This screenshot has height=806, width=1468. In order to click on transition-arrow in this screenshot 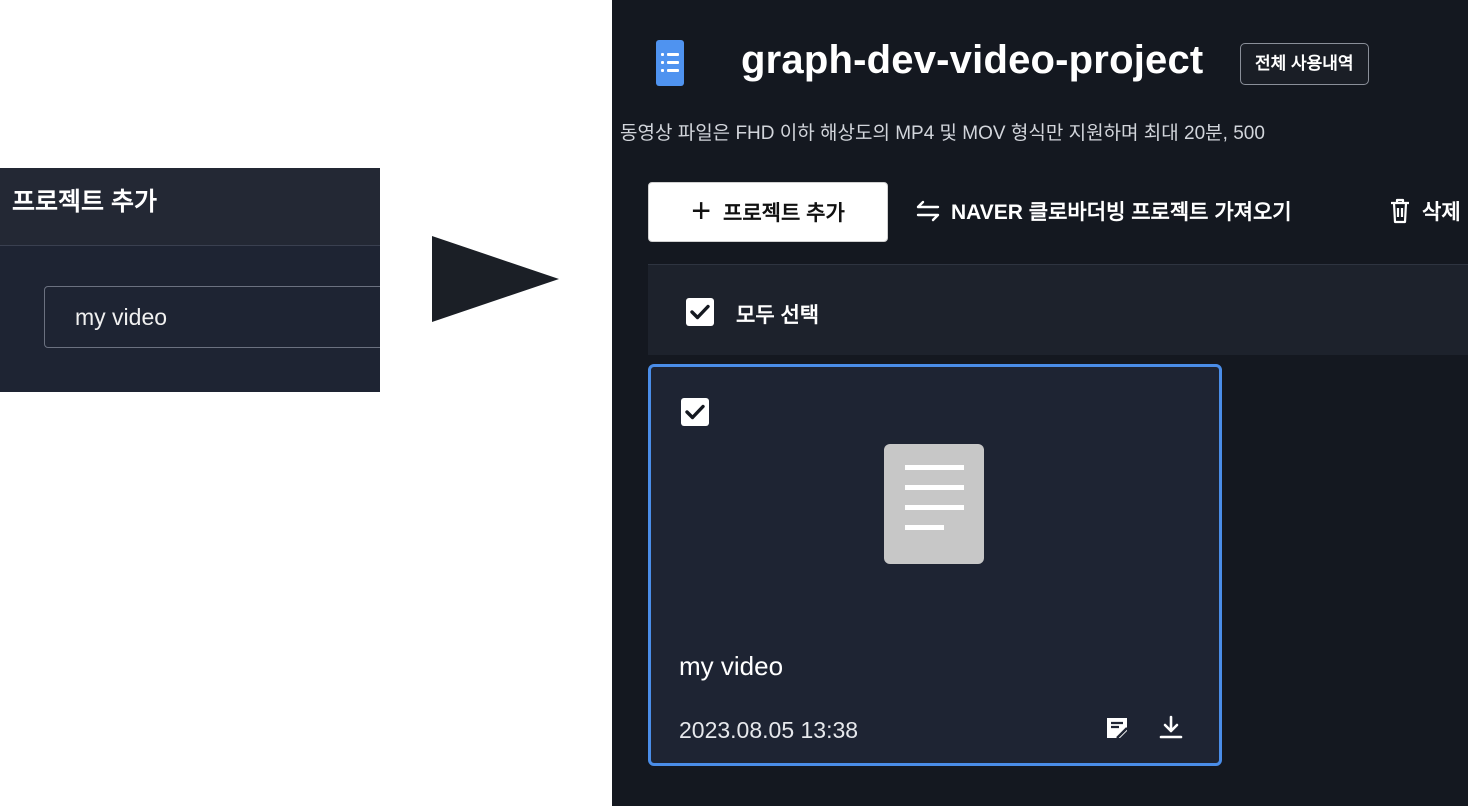, I will do `click(495, 279)`.